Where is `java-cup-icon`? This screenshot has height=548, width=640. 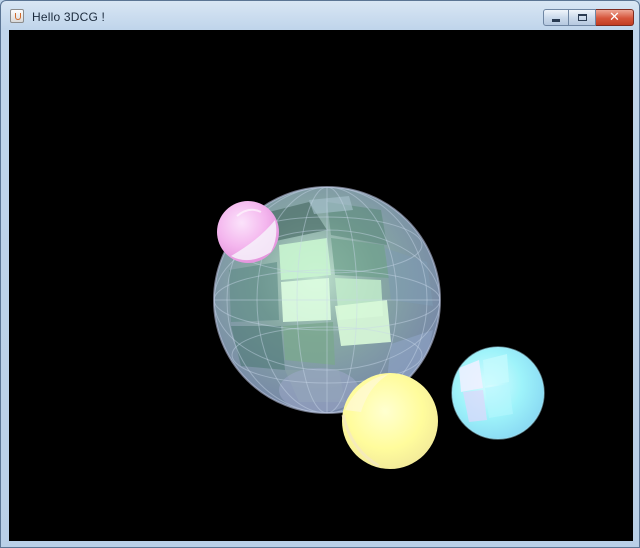 java-cup-icon is located at coordinates (17, 16).